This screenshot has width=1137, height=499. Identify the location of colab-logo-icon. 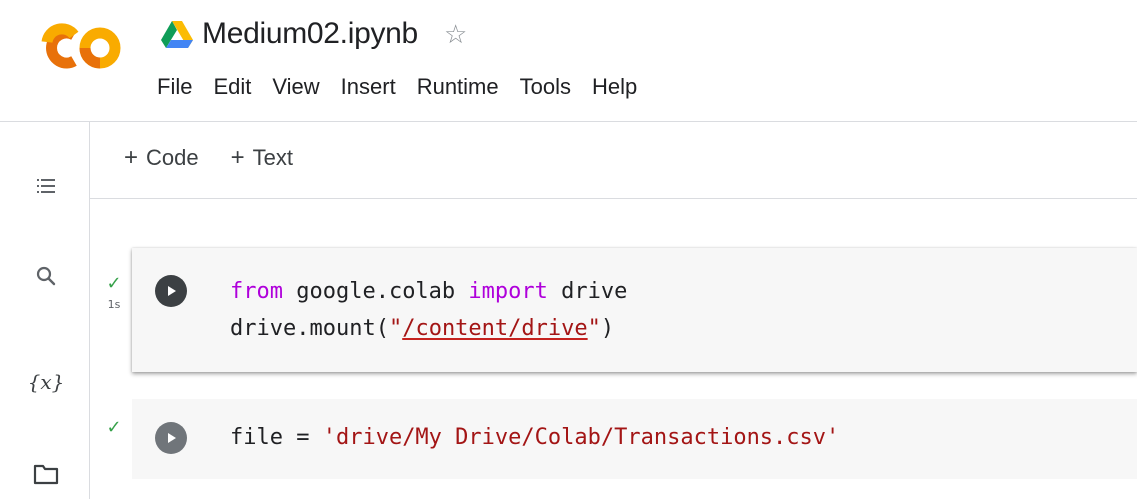
(81, 46).